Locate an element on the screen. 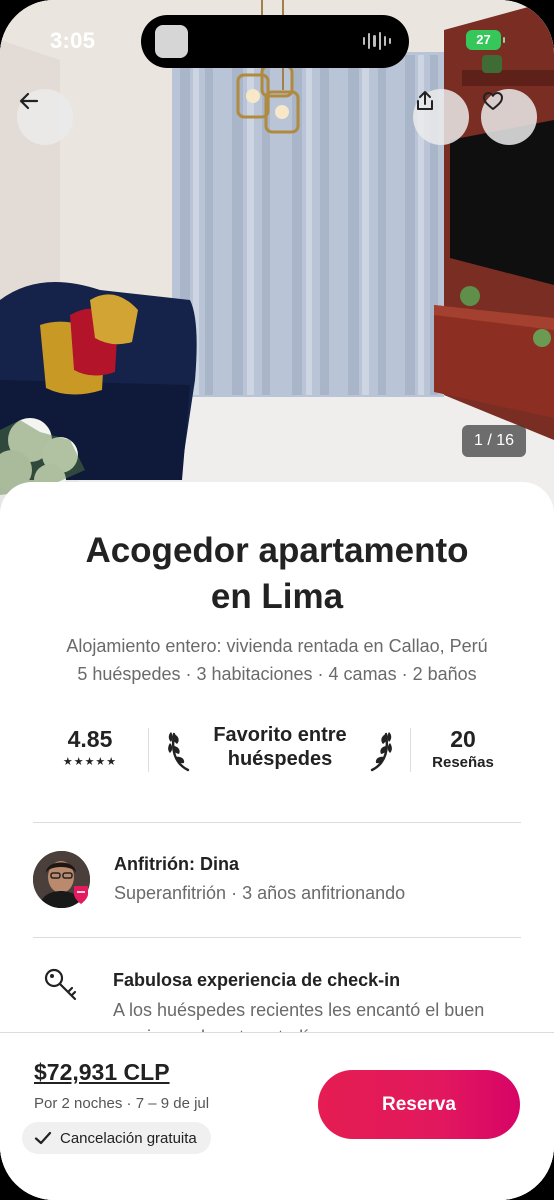  stay-dates: Por 2 noches · 7 – 9 de jul is located at coordinates (122, 1103).